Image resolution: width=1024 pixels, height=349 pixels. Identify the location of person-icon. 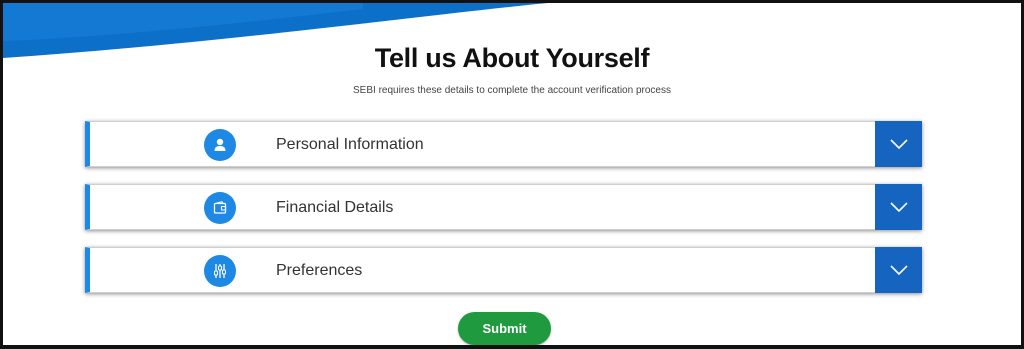
(220, 145).